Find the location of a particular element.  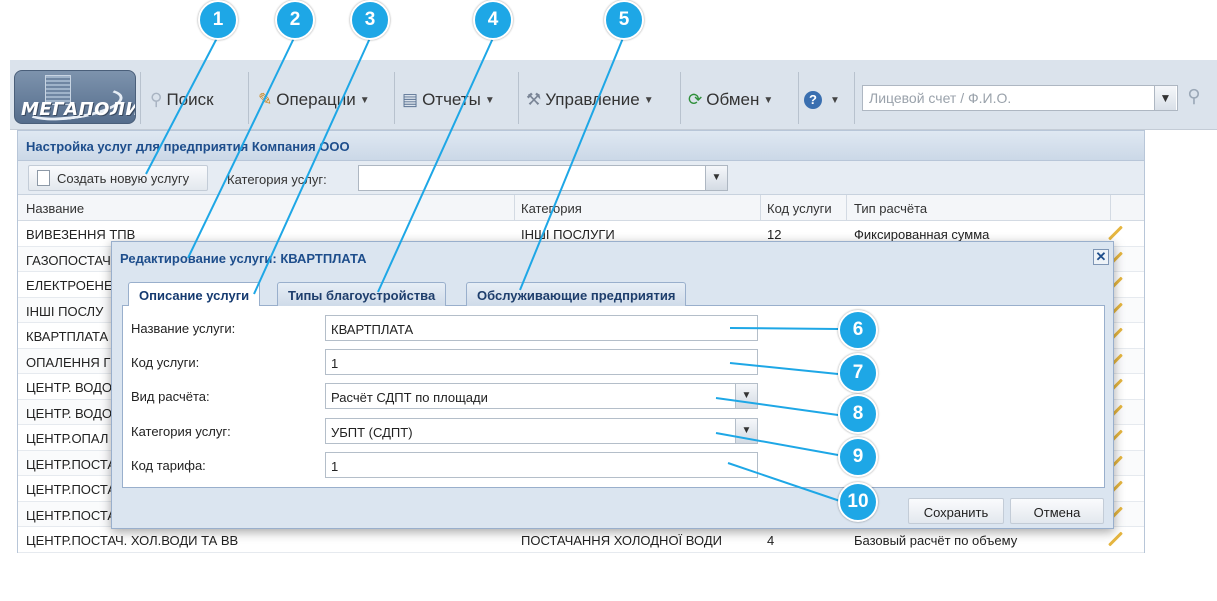

service-name-field: КВАРТПЛАТА is located at coordinates (541, 328).